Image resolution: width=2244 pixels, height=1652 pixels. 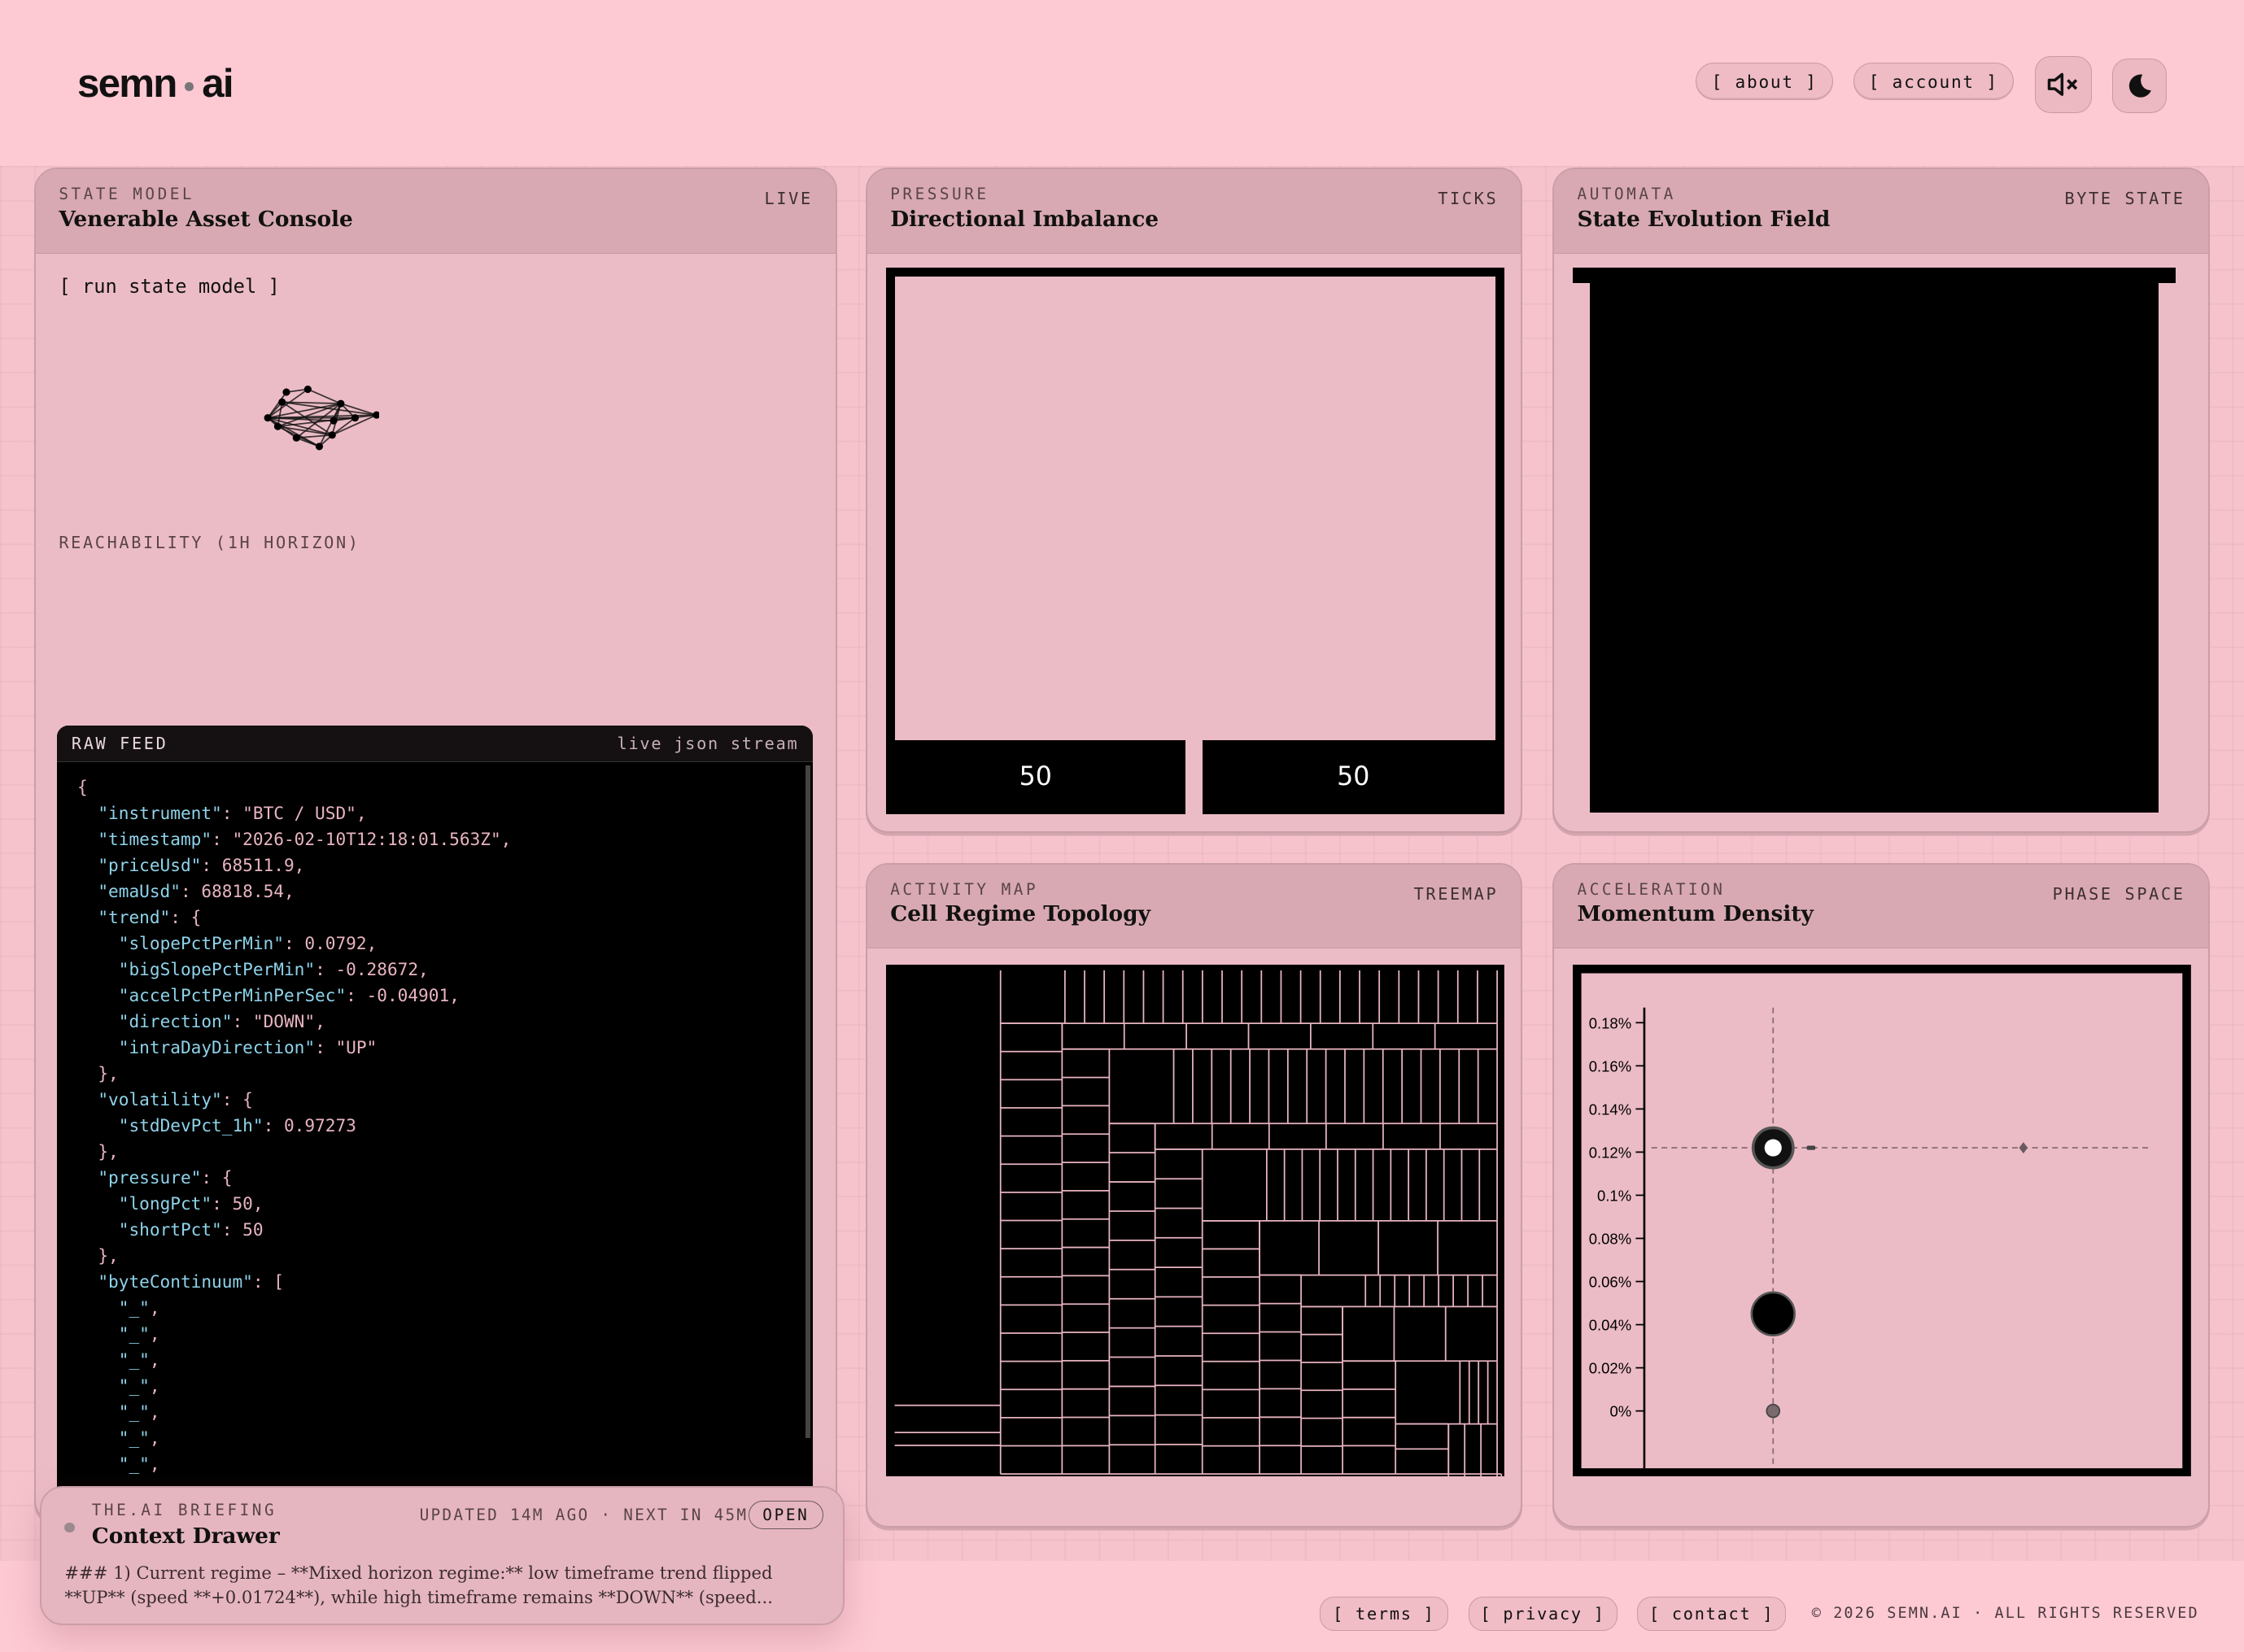 What do you see at coordinates (1610, 1109) in the screenshot?
I see `y-tick-label: 0.14%` at bounding box center [1610, 1109].